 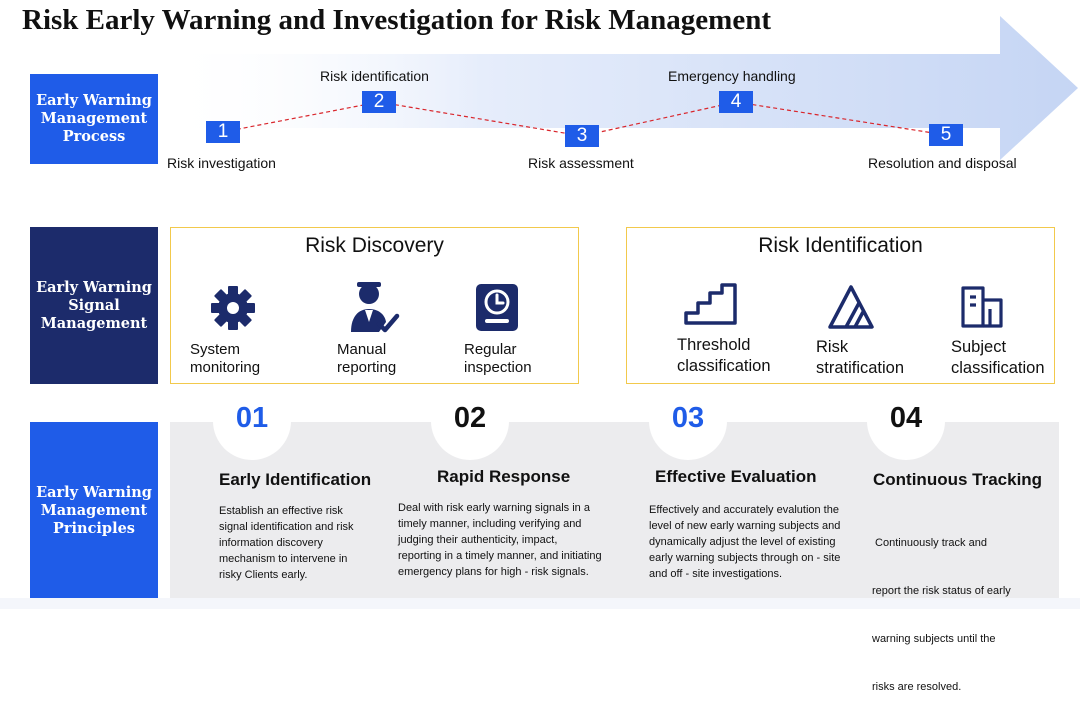 I want to click on principle-line: mechanism to intervene in, so click(x=283, y=559).